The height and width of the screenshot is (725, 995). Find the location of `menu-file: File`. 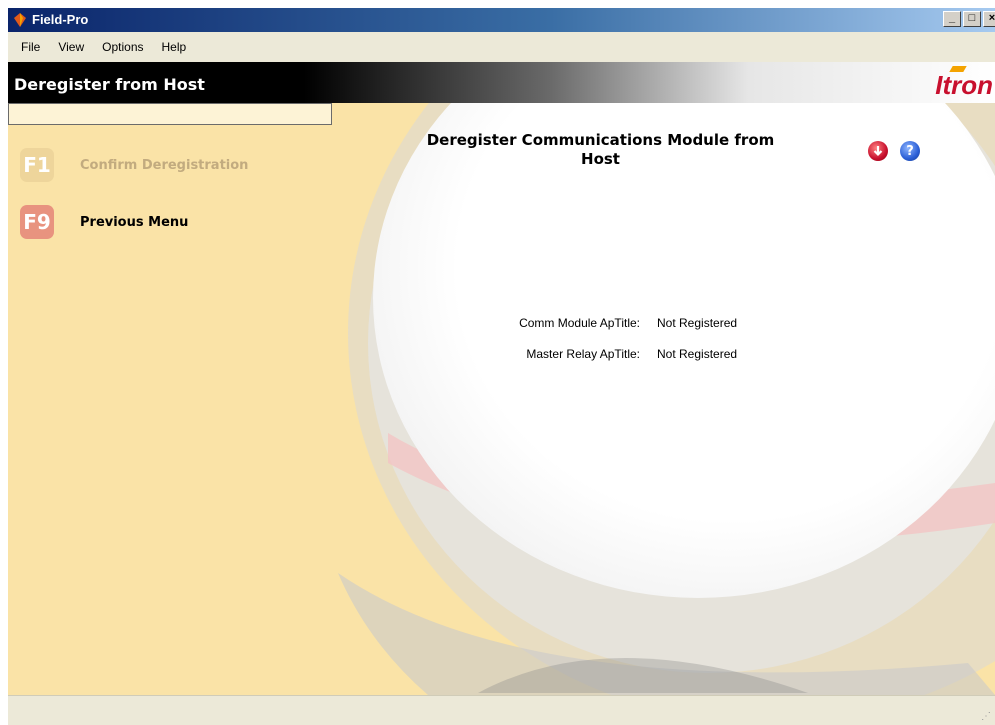

menu-file: File is located at coordinates (30, 47).